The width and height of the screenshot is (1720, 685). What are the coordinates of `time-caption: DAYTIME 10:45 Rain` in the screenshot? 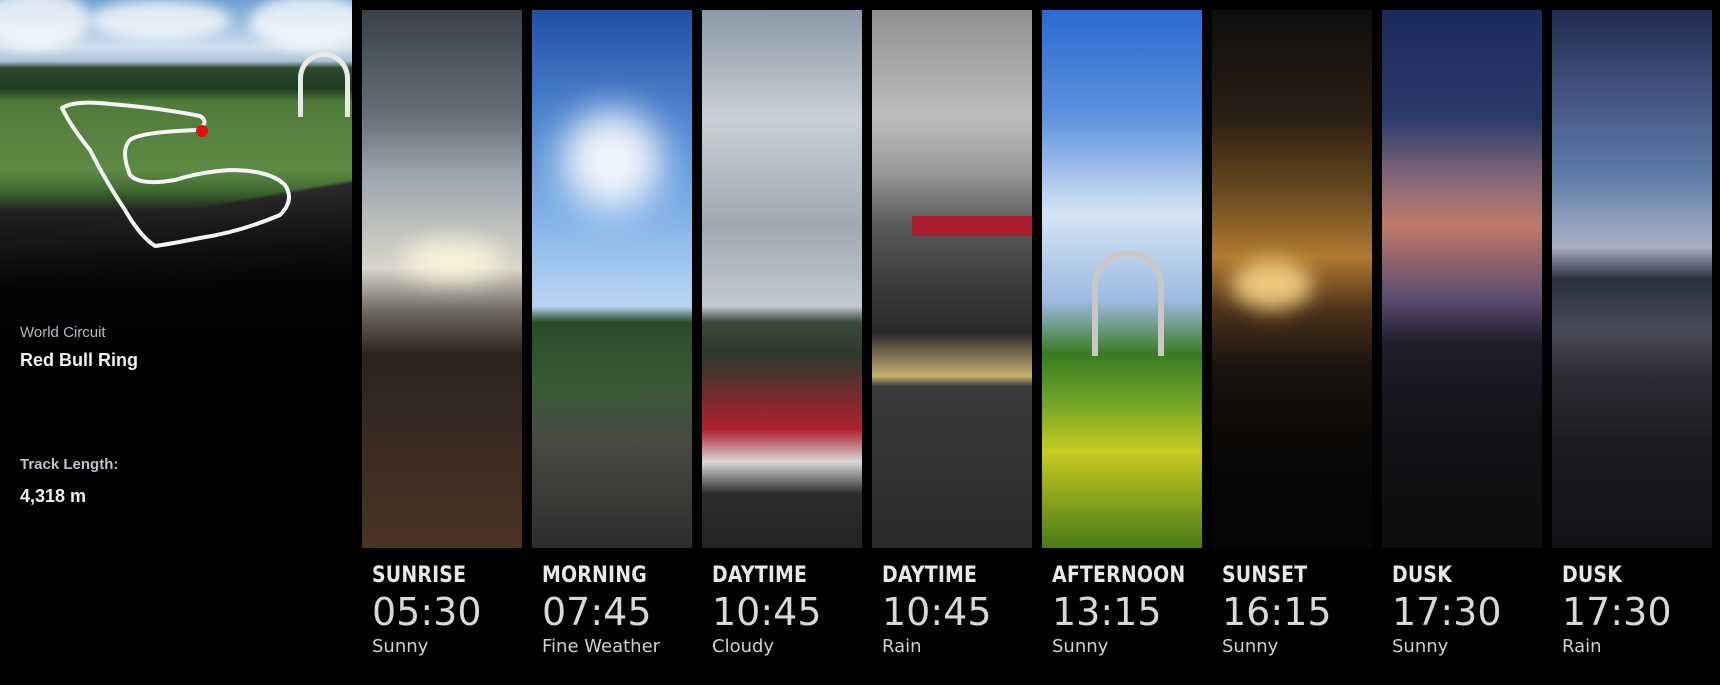 It's located at (967, 610).